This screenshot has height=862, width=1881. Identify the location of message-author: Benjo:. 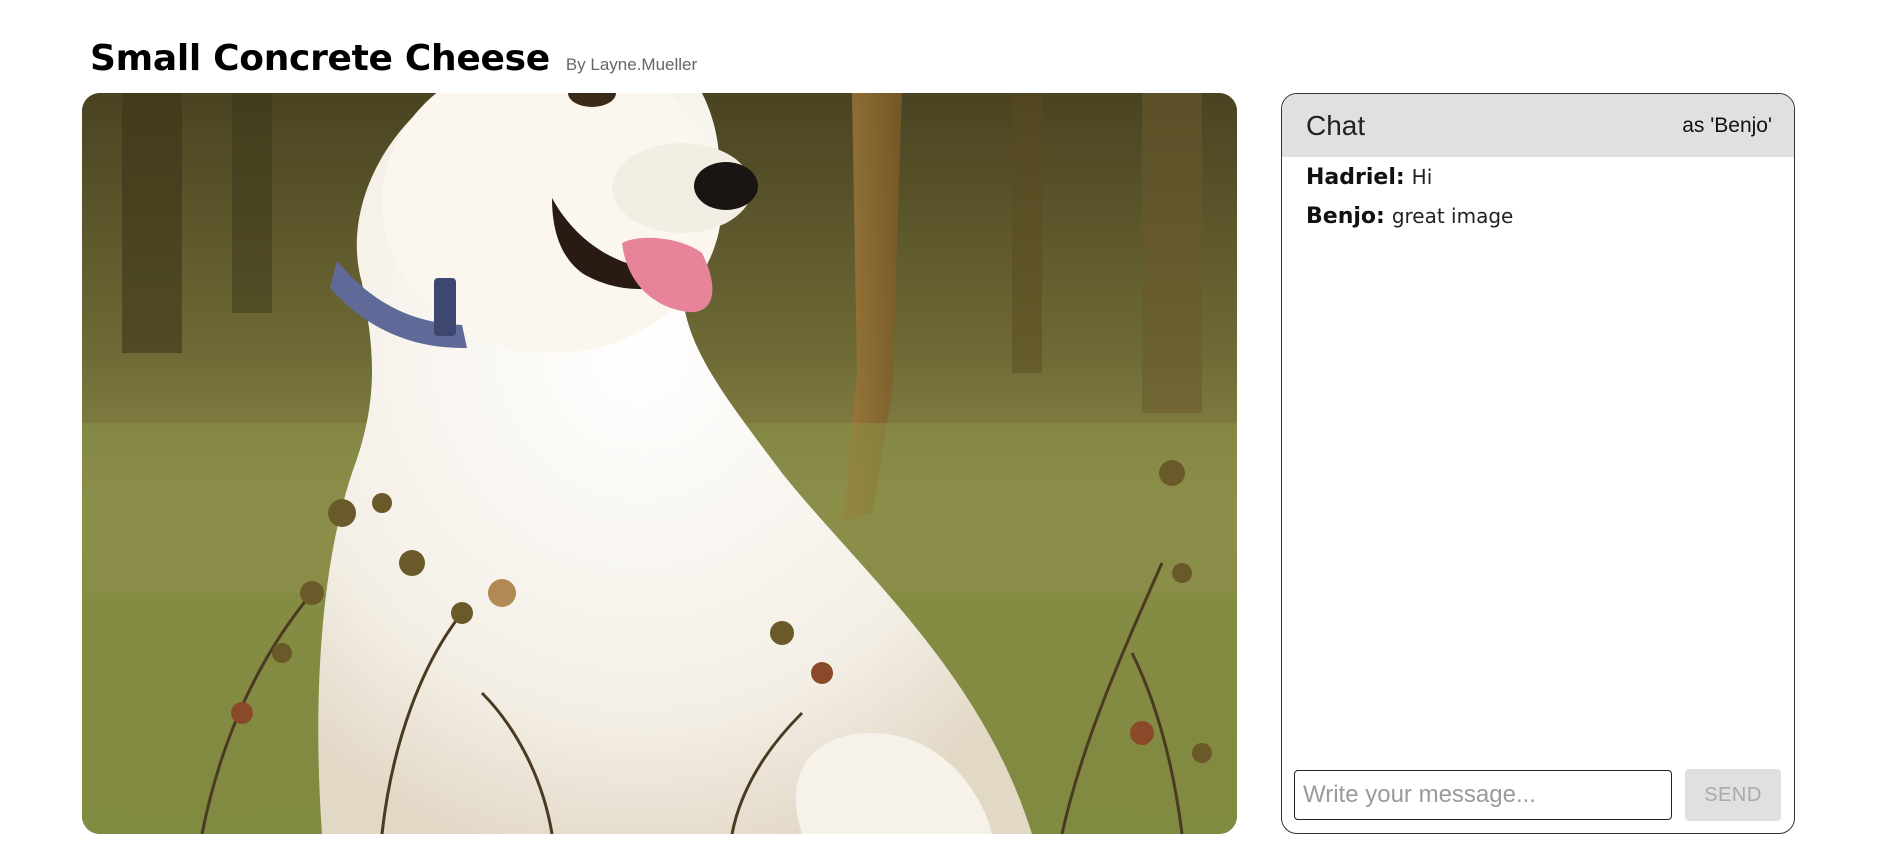
(1345, 216).